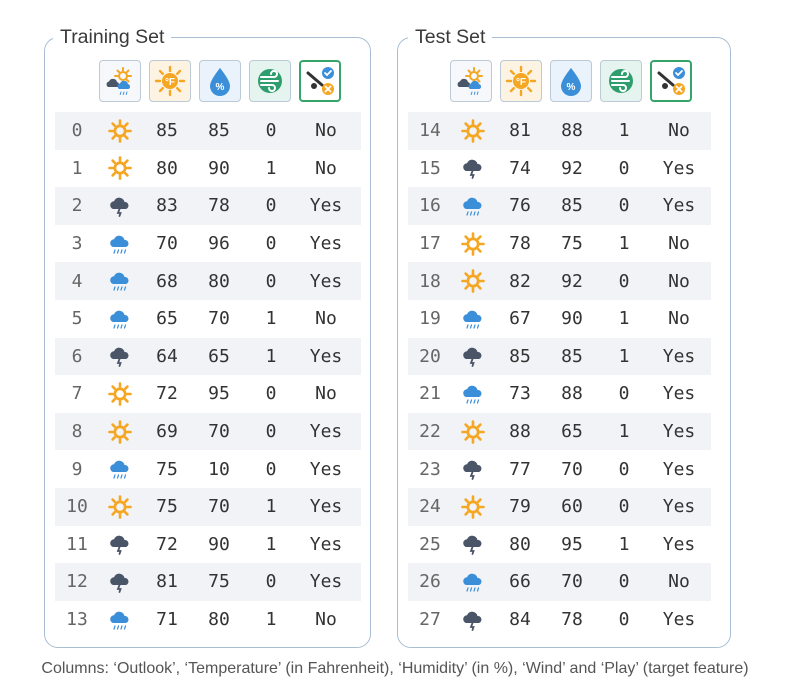 Image resolution: width=790 pixels, height=695 pixels. What do you see at coordinates (208, 582) in the screenshot?
I see `table-row: 12 81 75 0 Yes` at bounding box center [208, 582].